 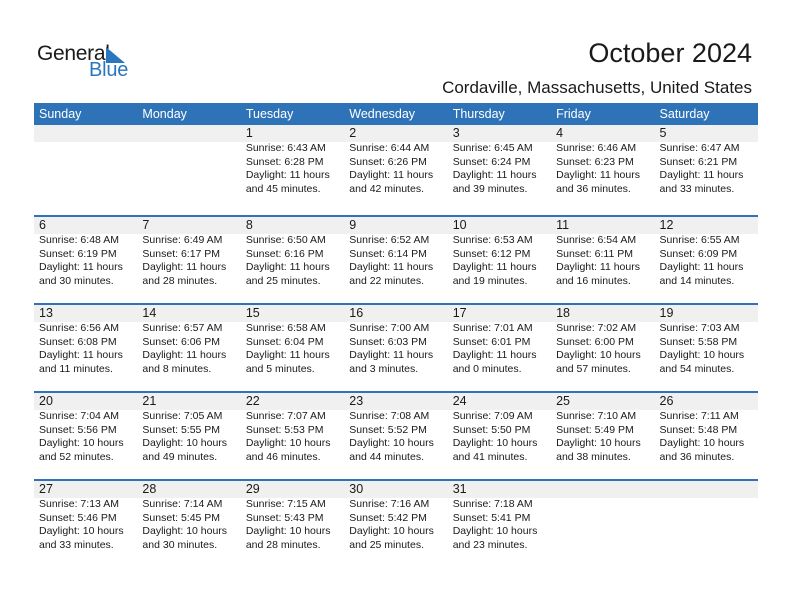 I want to click on day-number: 9, so click(x=353, y=225).